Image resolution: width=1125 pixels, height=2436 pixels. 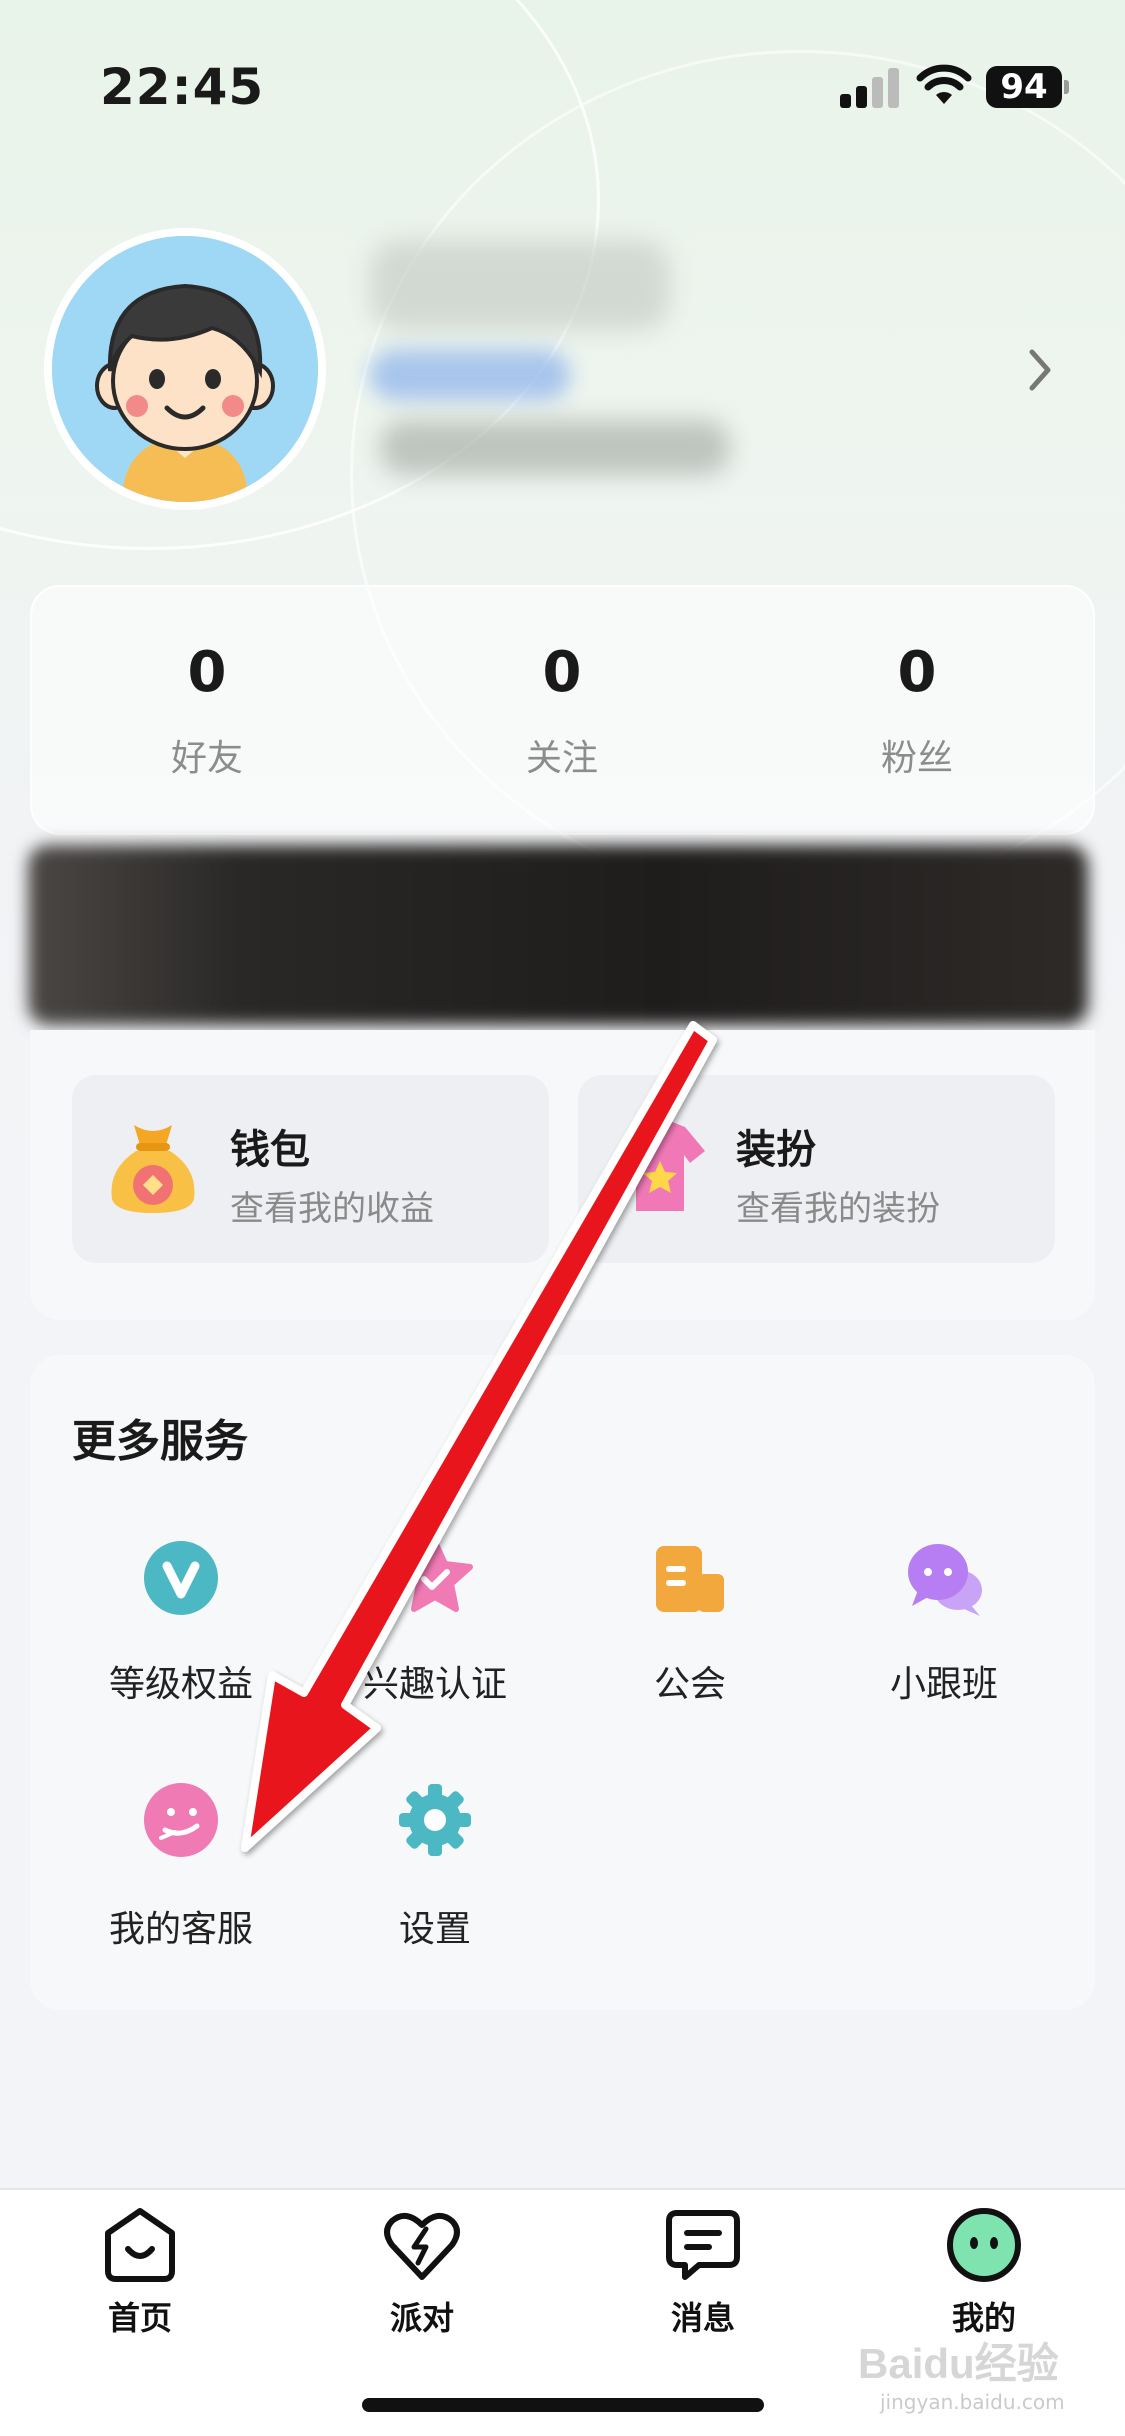 I want to click on nav-label: 派对, so click(x=421, y=2318).